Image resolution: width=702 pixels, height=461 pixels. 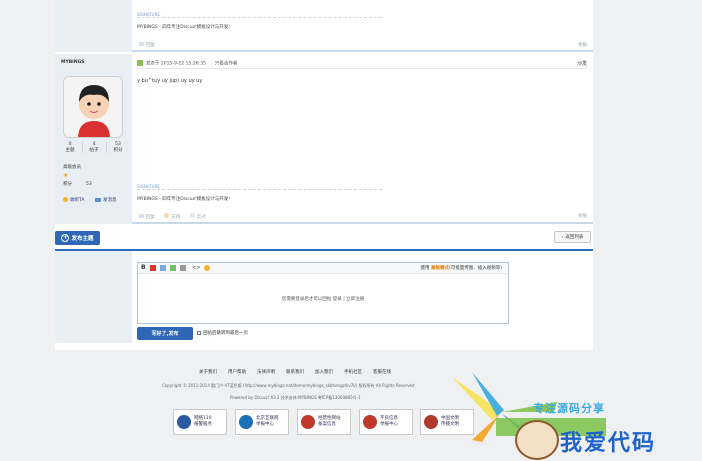 I want to click on floor-number: 沙发, so click(x=582, y=63).